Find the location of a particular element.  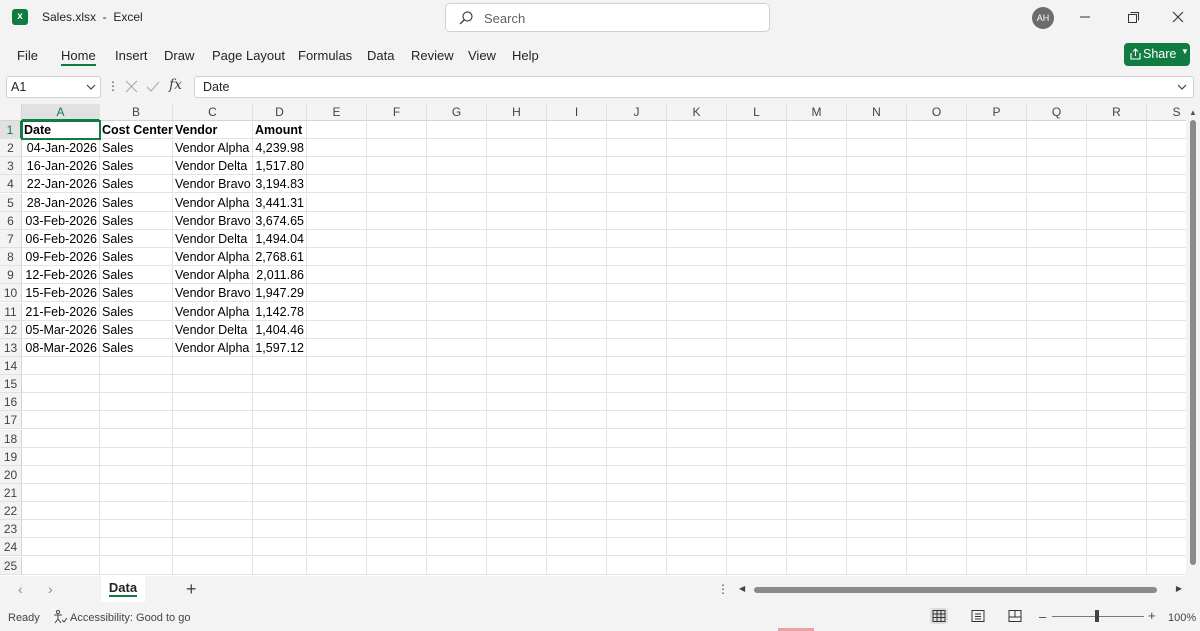

column-header-l: L is located at coordinates (757, 112).